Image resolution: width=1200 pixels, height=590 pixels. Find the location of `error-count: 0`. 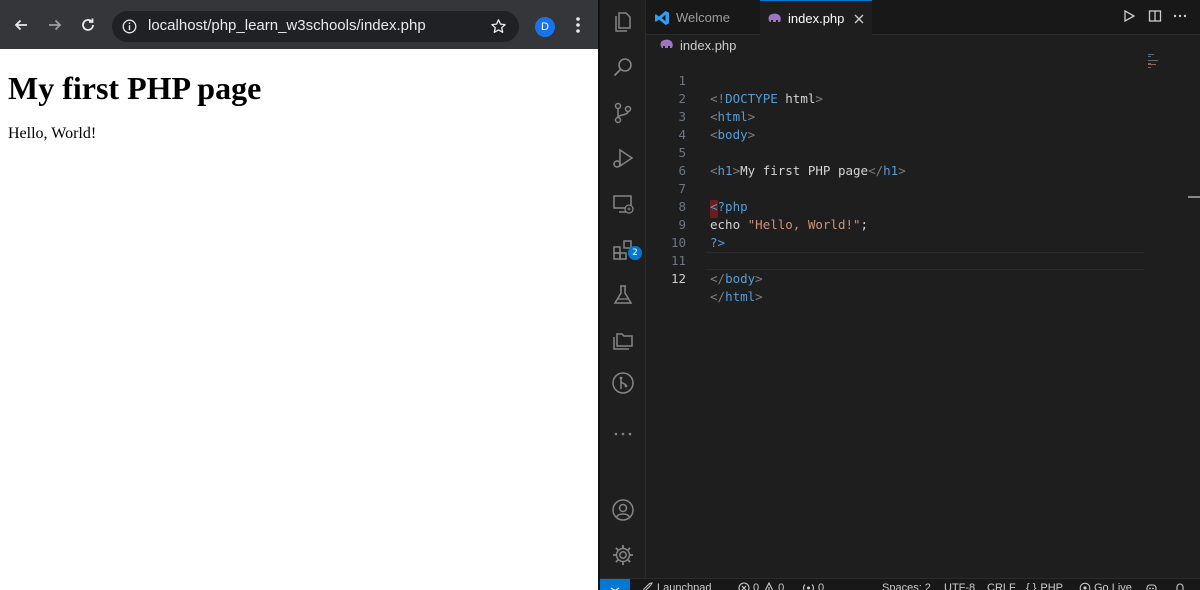

error-count: 0 is located at coordinates (756, 586).